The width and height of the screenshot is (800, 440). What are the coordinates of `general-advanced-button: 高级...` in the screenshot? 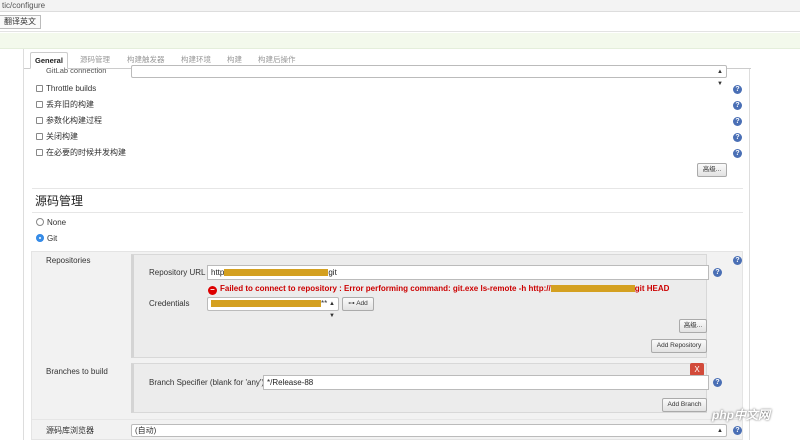 It's located at (712, 170).